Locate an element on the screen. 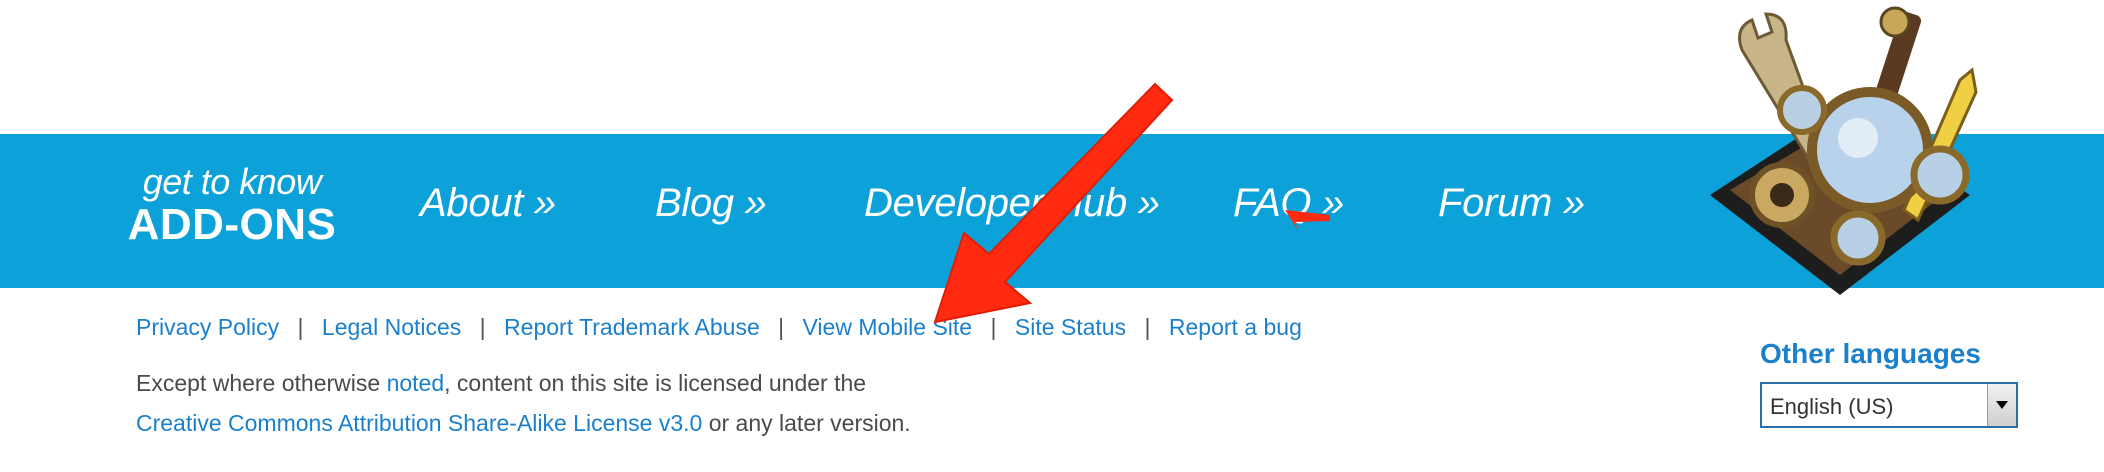 The image size is (2104, 472). other-languages-heading: Other languages is located at coordinates (1870, 353).